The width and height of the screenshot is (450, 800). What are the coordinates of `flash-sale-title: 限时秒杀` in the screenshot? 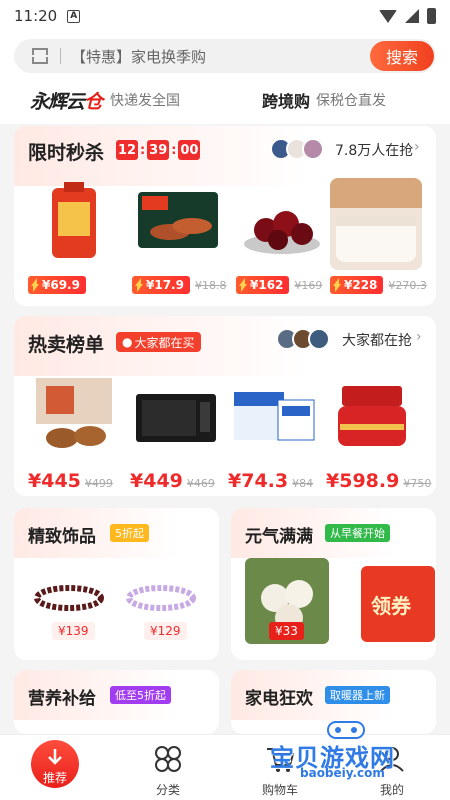 It's located at (66, 153).